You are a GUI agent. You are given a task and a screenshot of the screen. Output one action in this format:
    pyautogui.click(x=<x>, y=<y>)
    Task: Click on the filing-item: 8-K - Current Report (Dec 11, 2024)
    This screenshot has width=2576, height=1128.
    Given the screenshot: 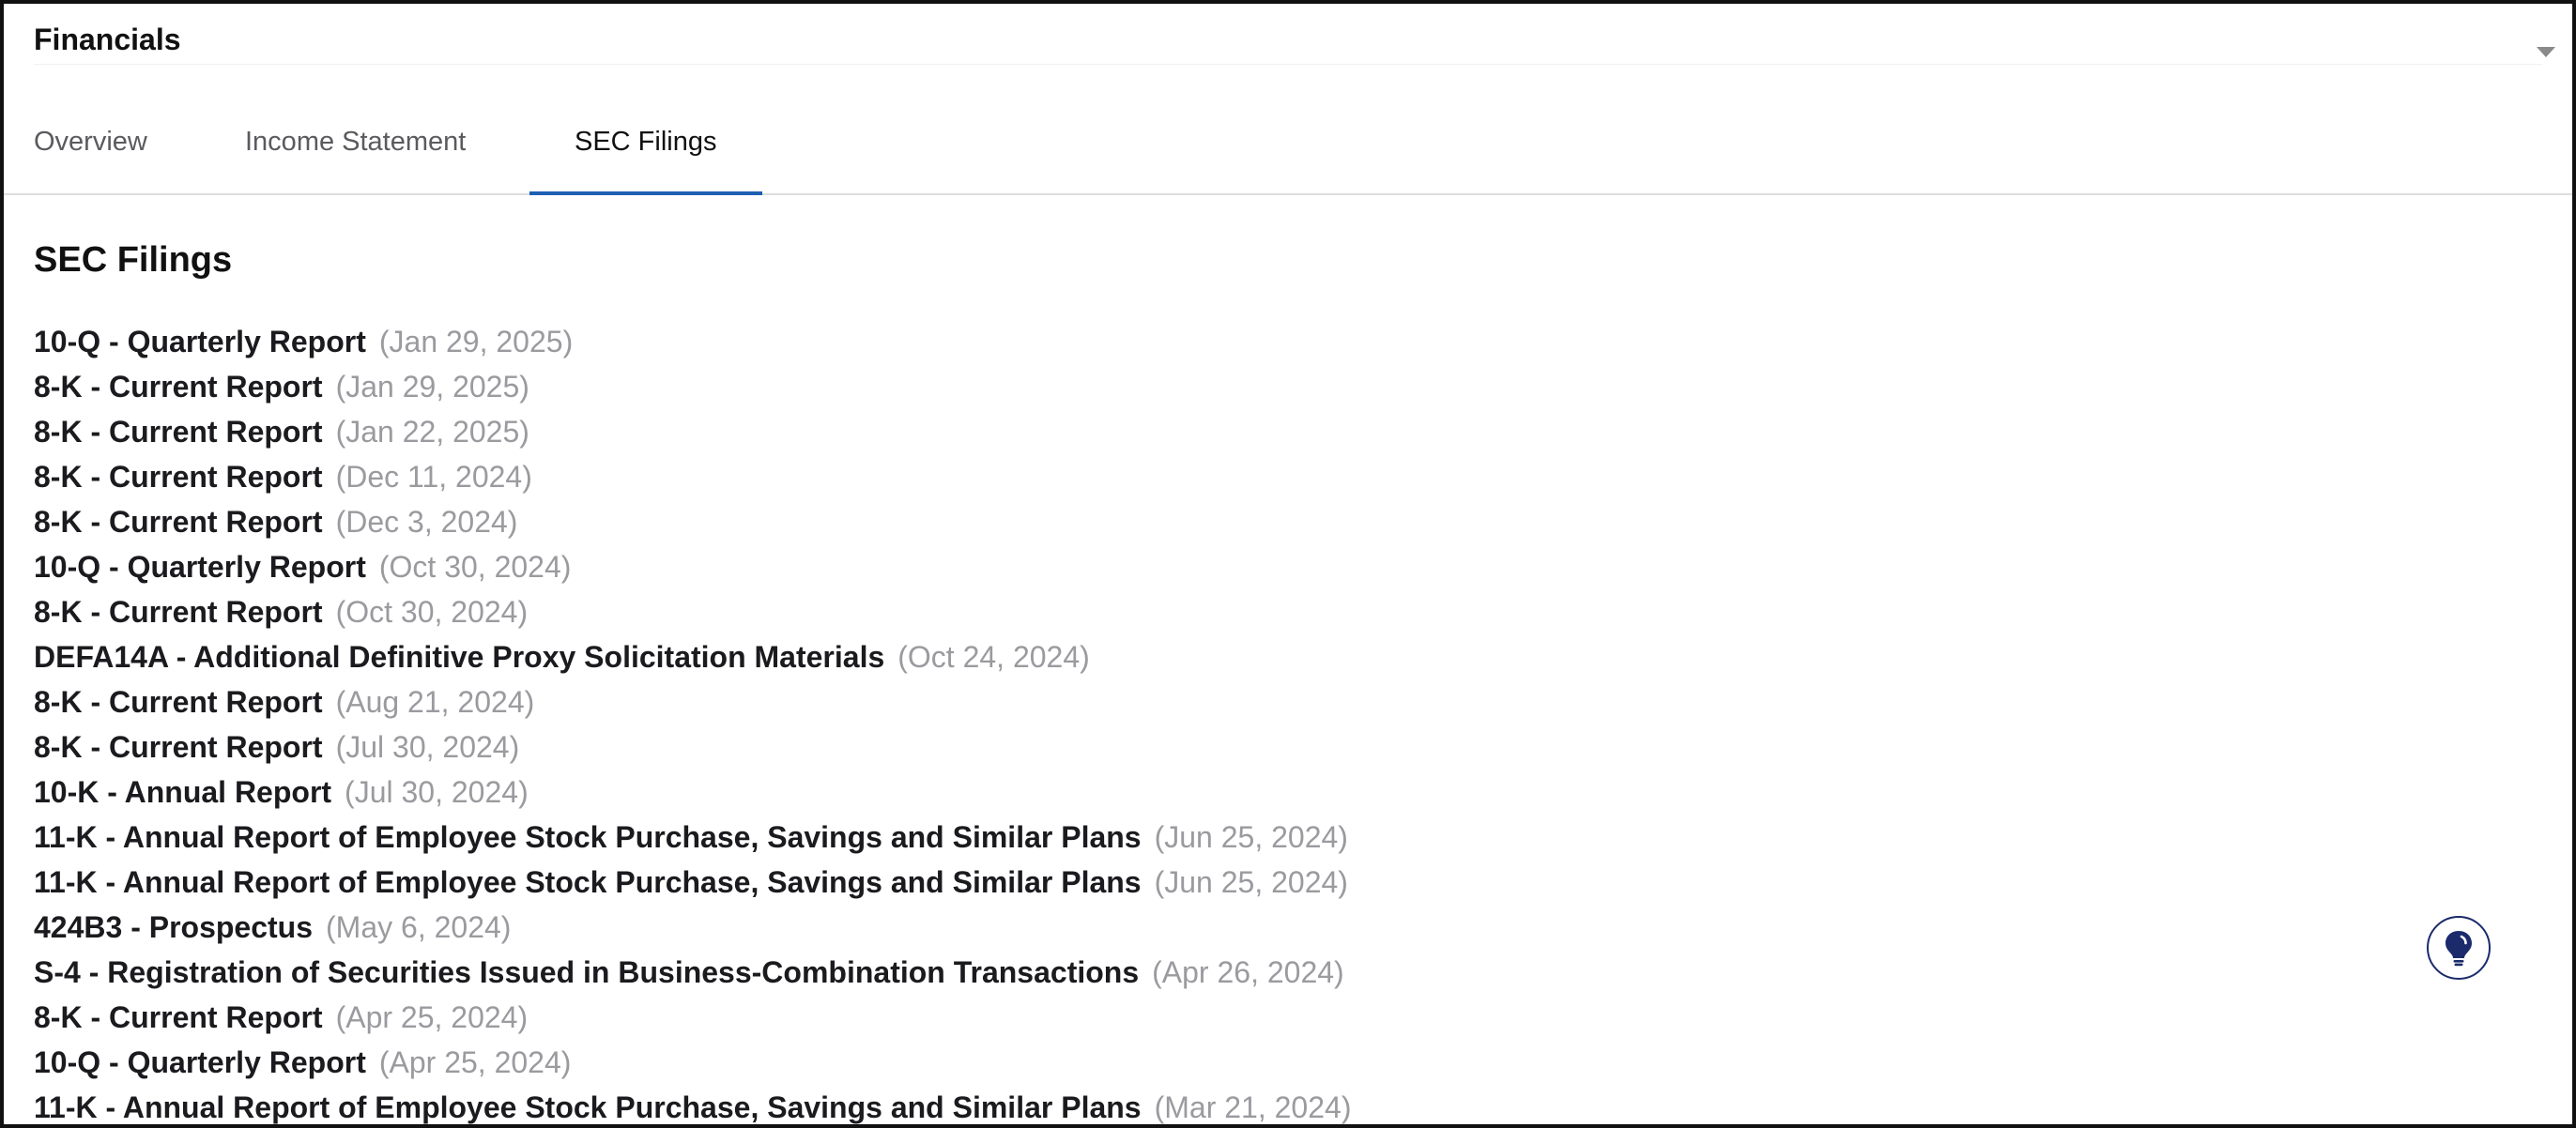 What is the action you would take?
    pyautogui.click(x=692, y=476)
    